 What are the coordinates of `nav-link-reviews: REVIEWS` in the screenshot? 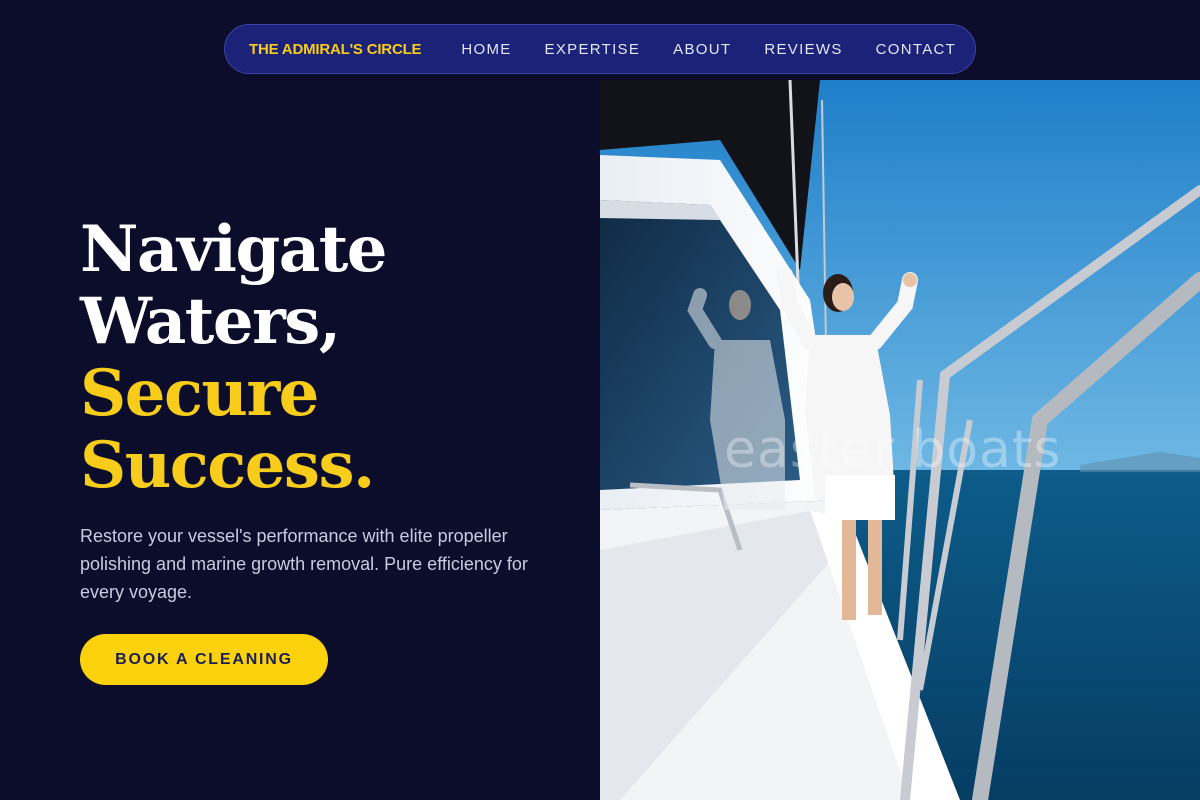 It's located at (803, 49).